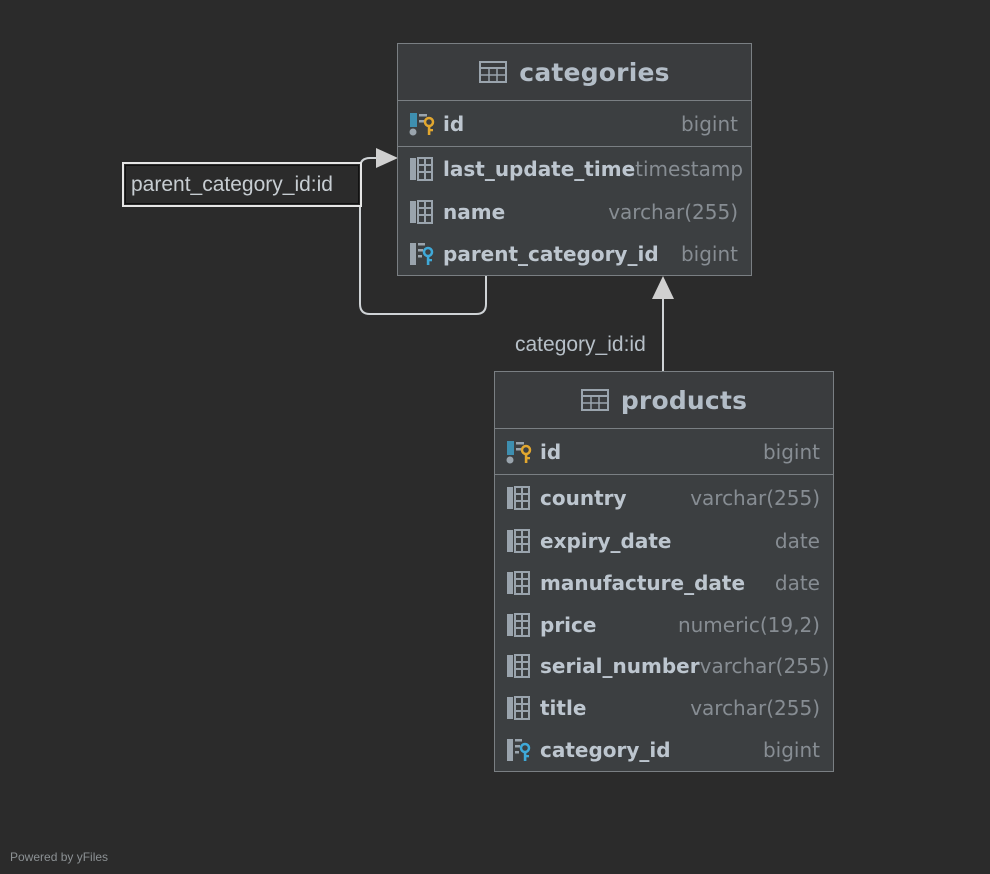 The image size is (990, 874). I want to click on column-name: manufacture_date, so click(643, 583).